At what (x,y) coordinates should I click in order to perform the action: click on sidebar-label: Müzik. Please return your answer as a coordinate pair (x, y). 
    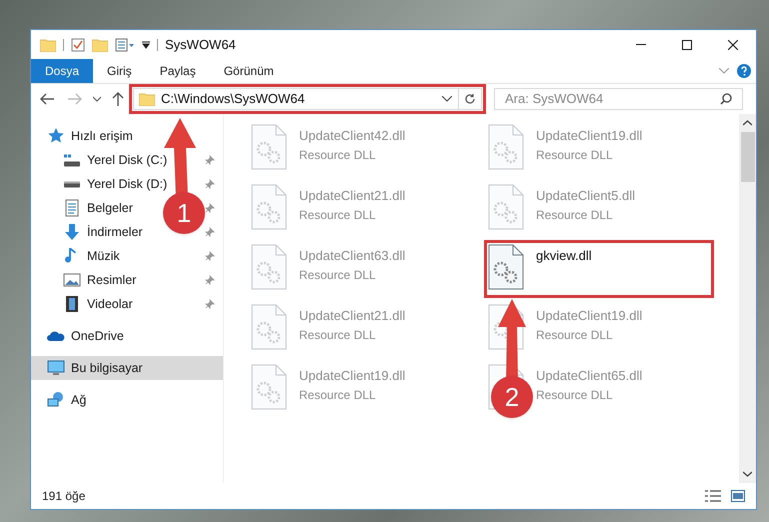
    Looking at the image, I should click on (103, 256).